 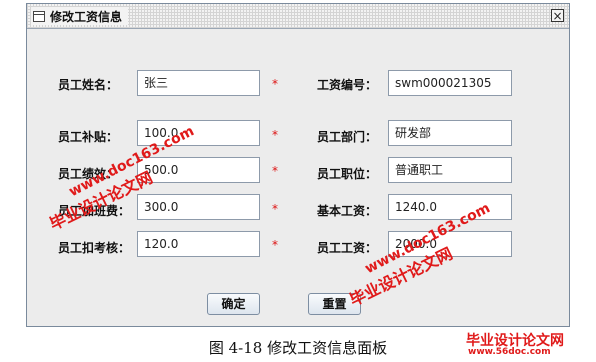 I want to click on title-area: 修改工资信息, so click(x=80, y=16).